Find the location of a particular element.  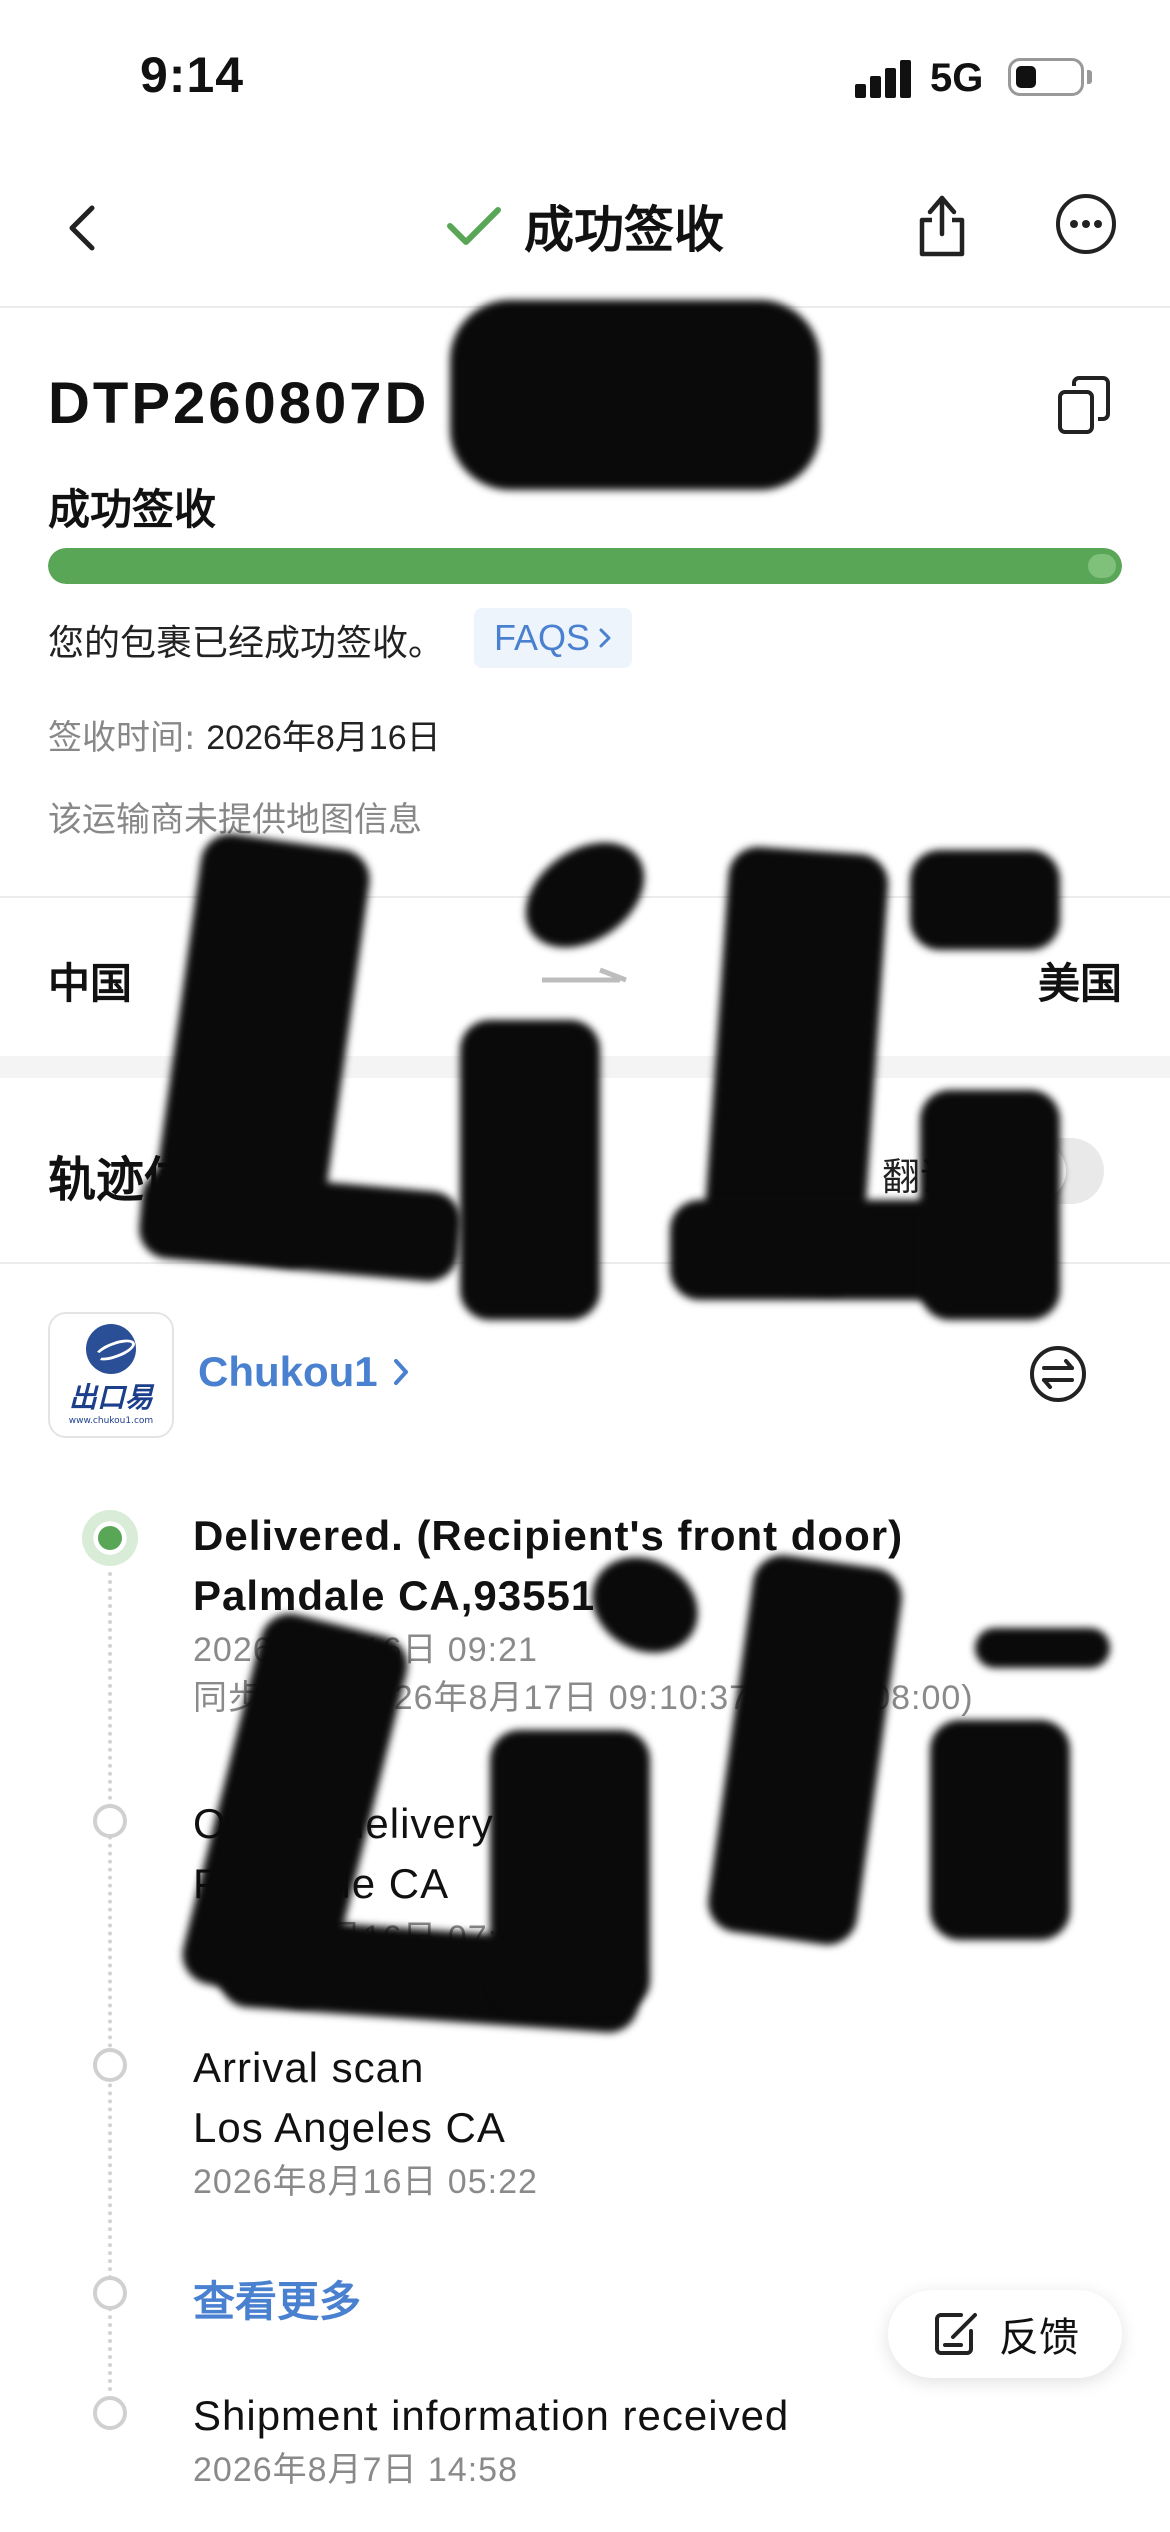

battery-icon is located at coordinates (1046, 77).